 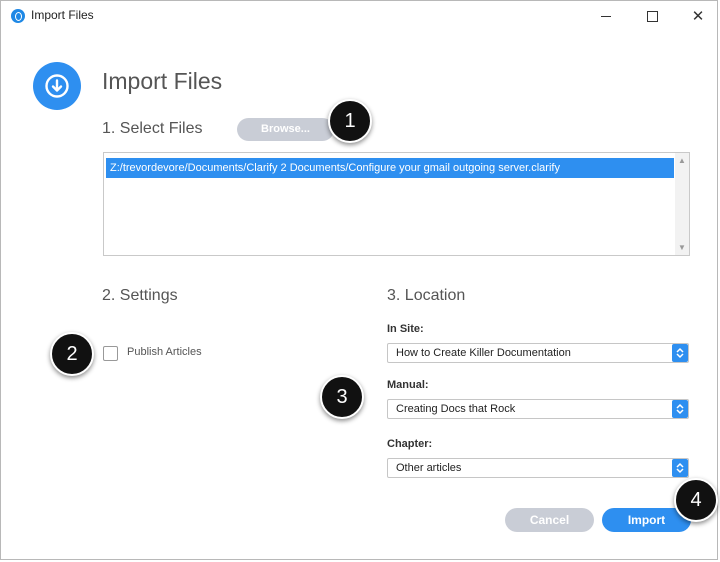 I want to click on location-heading: 3. Location, so click(x=426, y=295).